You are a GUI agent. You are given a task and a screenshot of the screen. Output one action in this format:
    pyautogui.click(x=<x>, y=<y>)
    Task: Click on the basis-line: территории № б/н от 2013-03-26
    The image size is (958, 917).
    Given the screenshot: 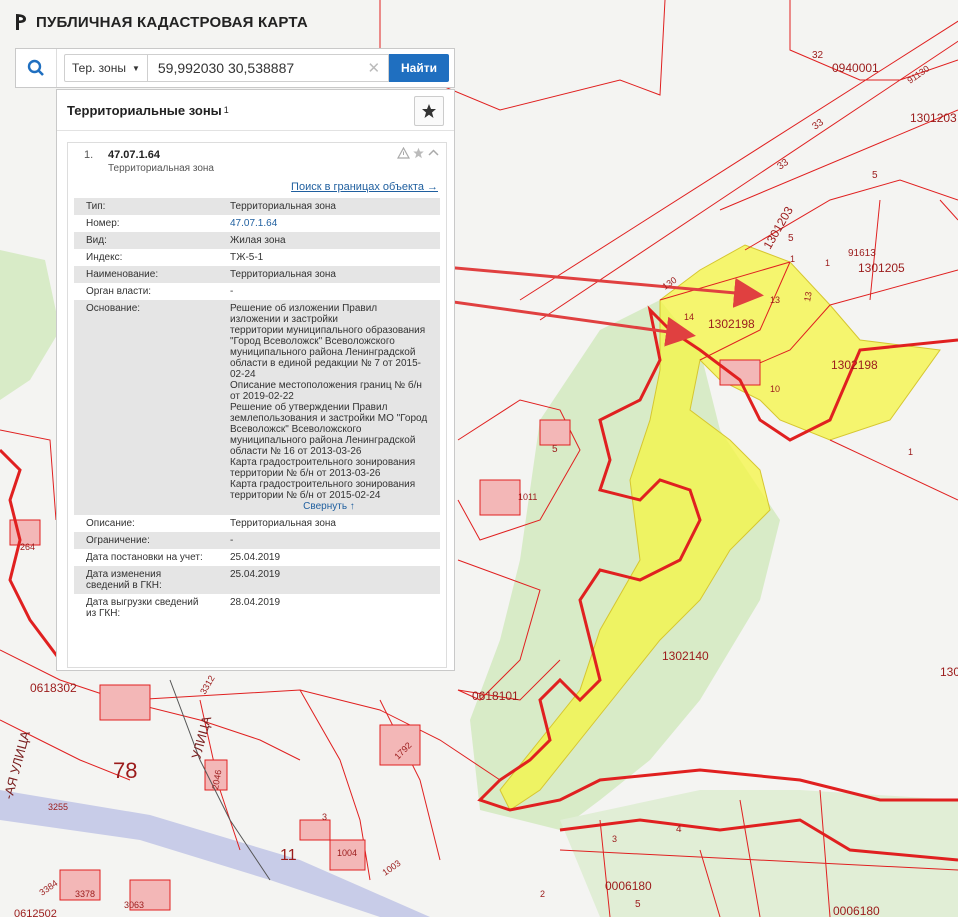 What is the action you would take?
    pyautogui.click(x=305, y=473)
    